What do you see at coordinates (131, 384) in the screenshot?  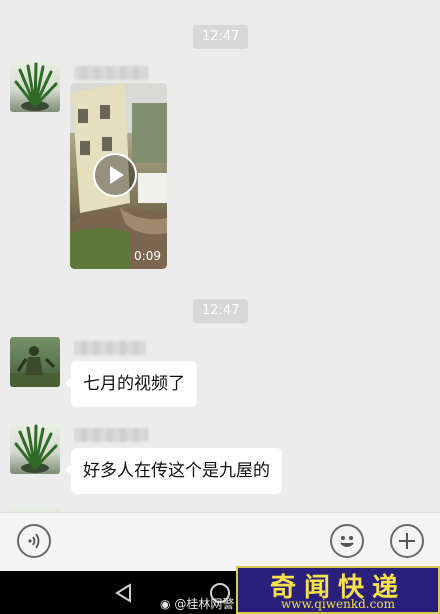 I see `message-bubble: 七月的视频了` at bounding box center [131, 384].